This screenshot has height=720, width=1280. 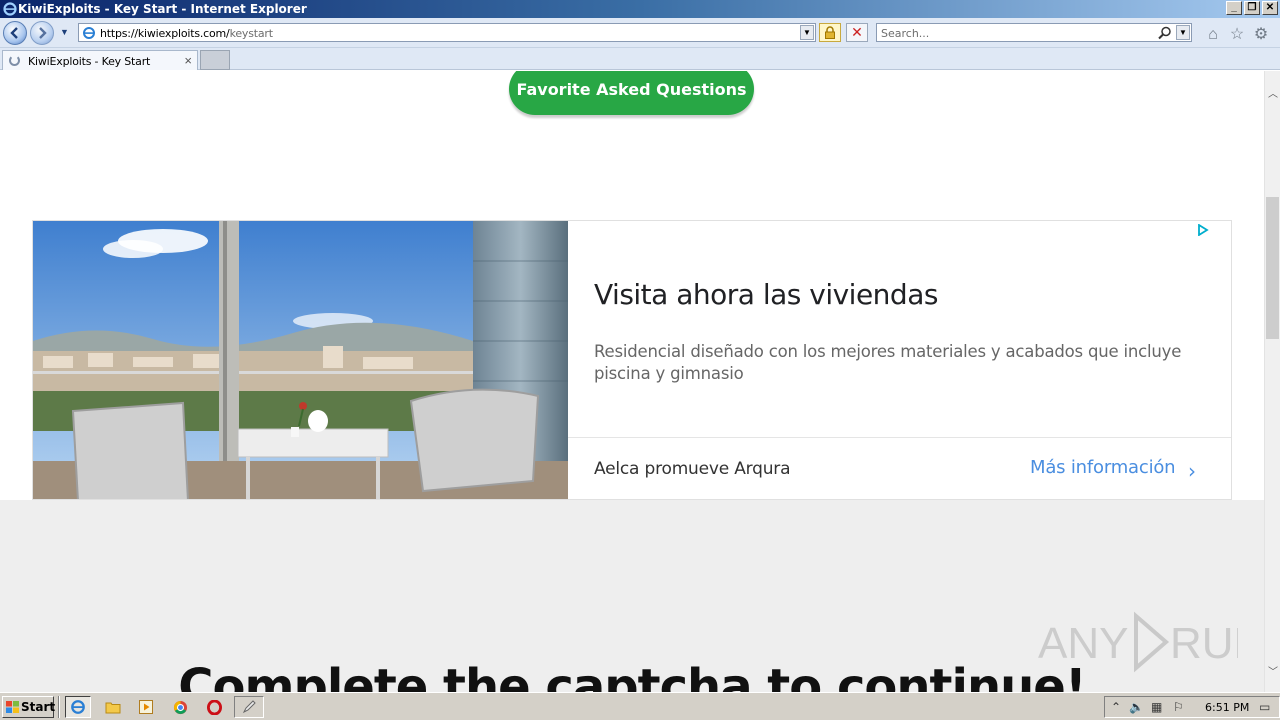 I want to click on folder-icon, so click(x=113, y=708).